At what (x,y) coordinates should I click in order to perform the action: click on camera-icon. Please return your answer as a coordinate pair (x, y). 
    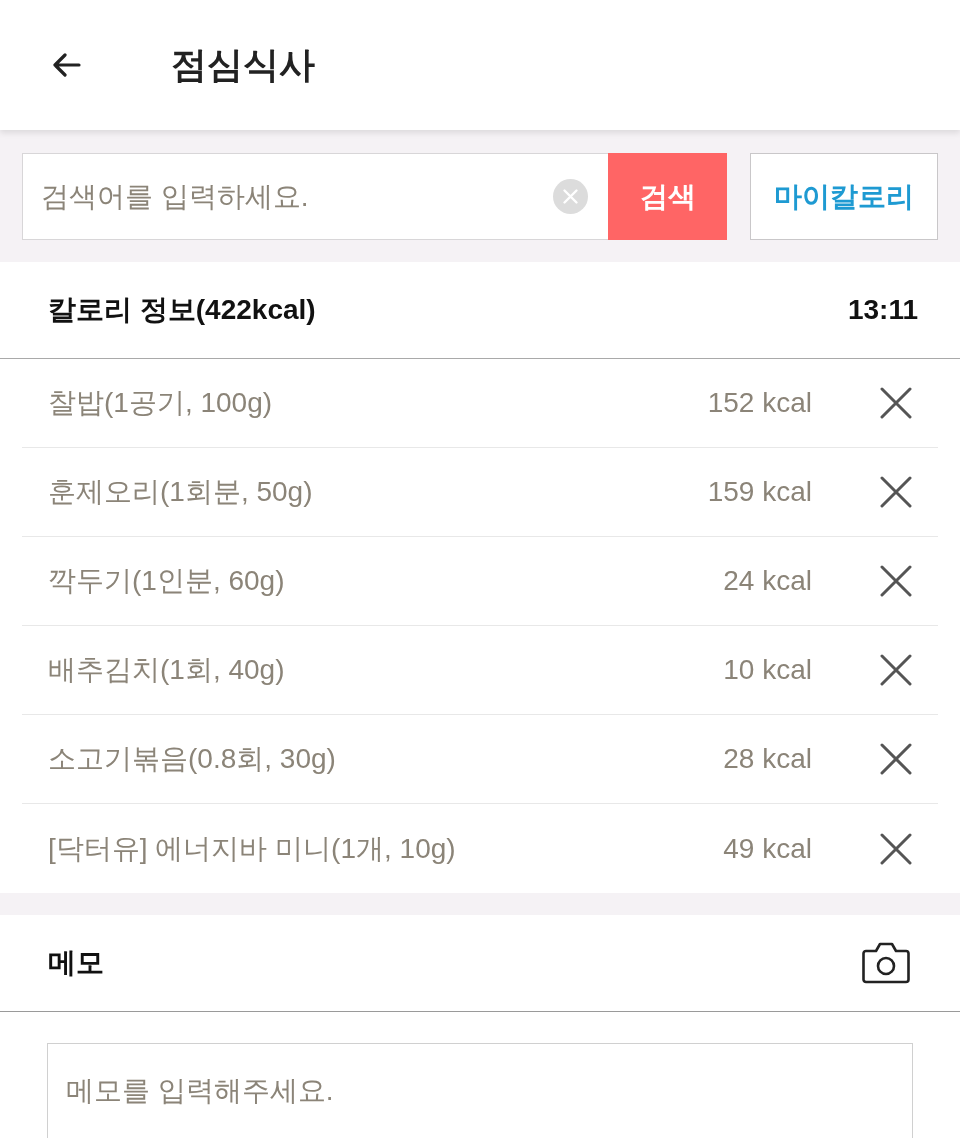
    Looking at the image, I should click on (886, 963).